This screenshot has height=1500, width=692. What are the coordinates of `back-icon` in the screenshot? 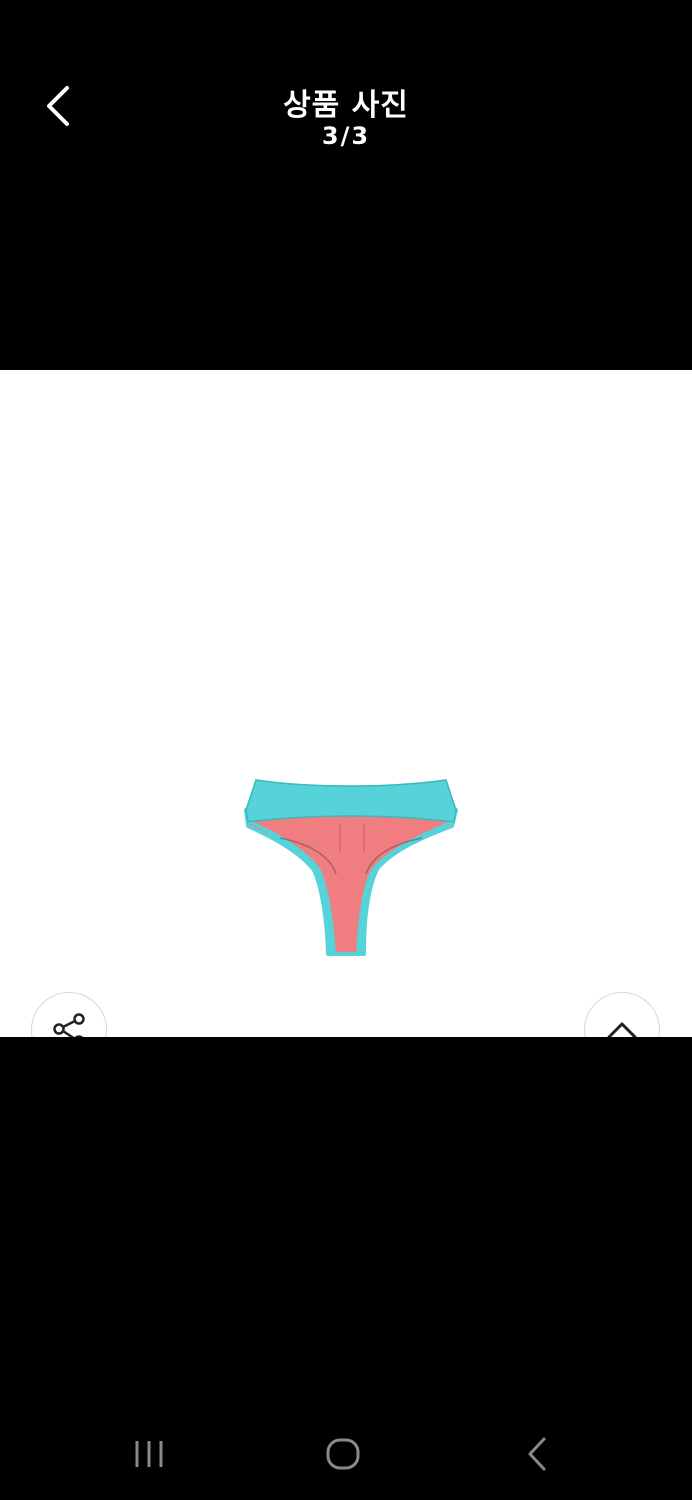 It's located at (537, 1454).